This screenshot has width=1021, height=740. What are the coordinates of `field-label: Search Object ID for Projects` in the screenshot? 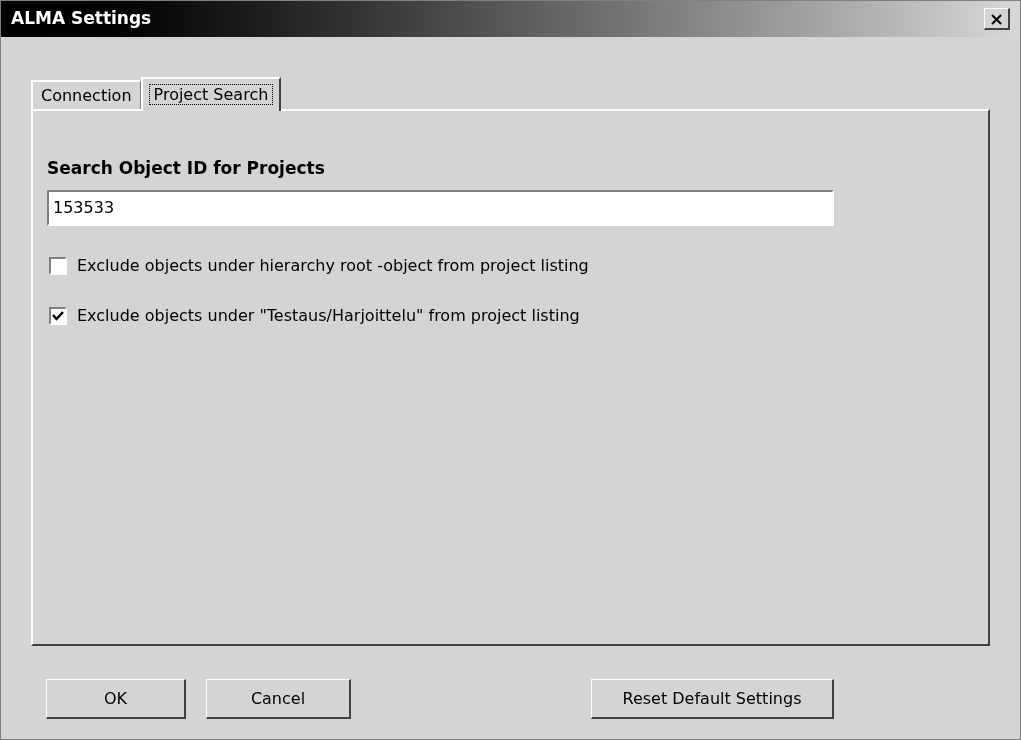 It's located at (186, 168).